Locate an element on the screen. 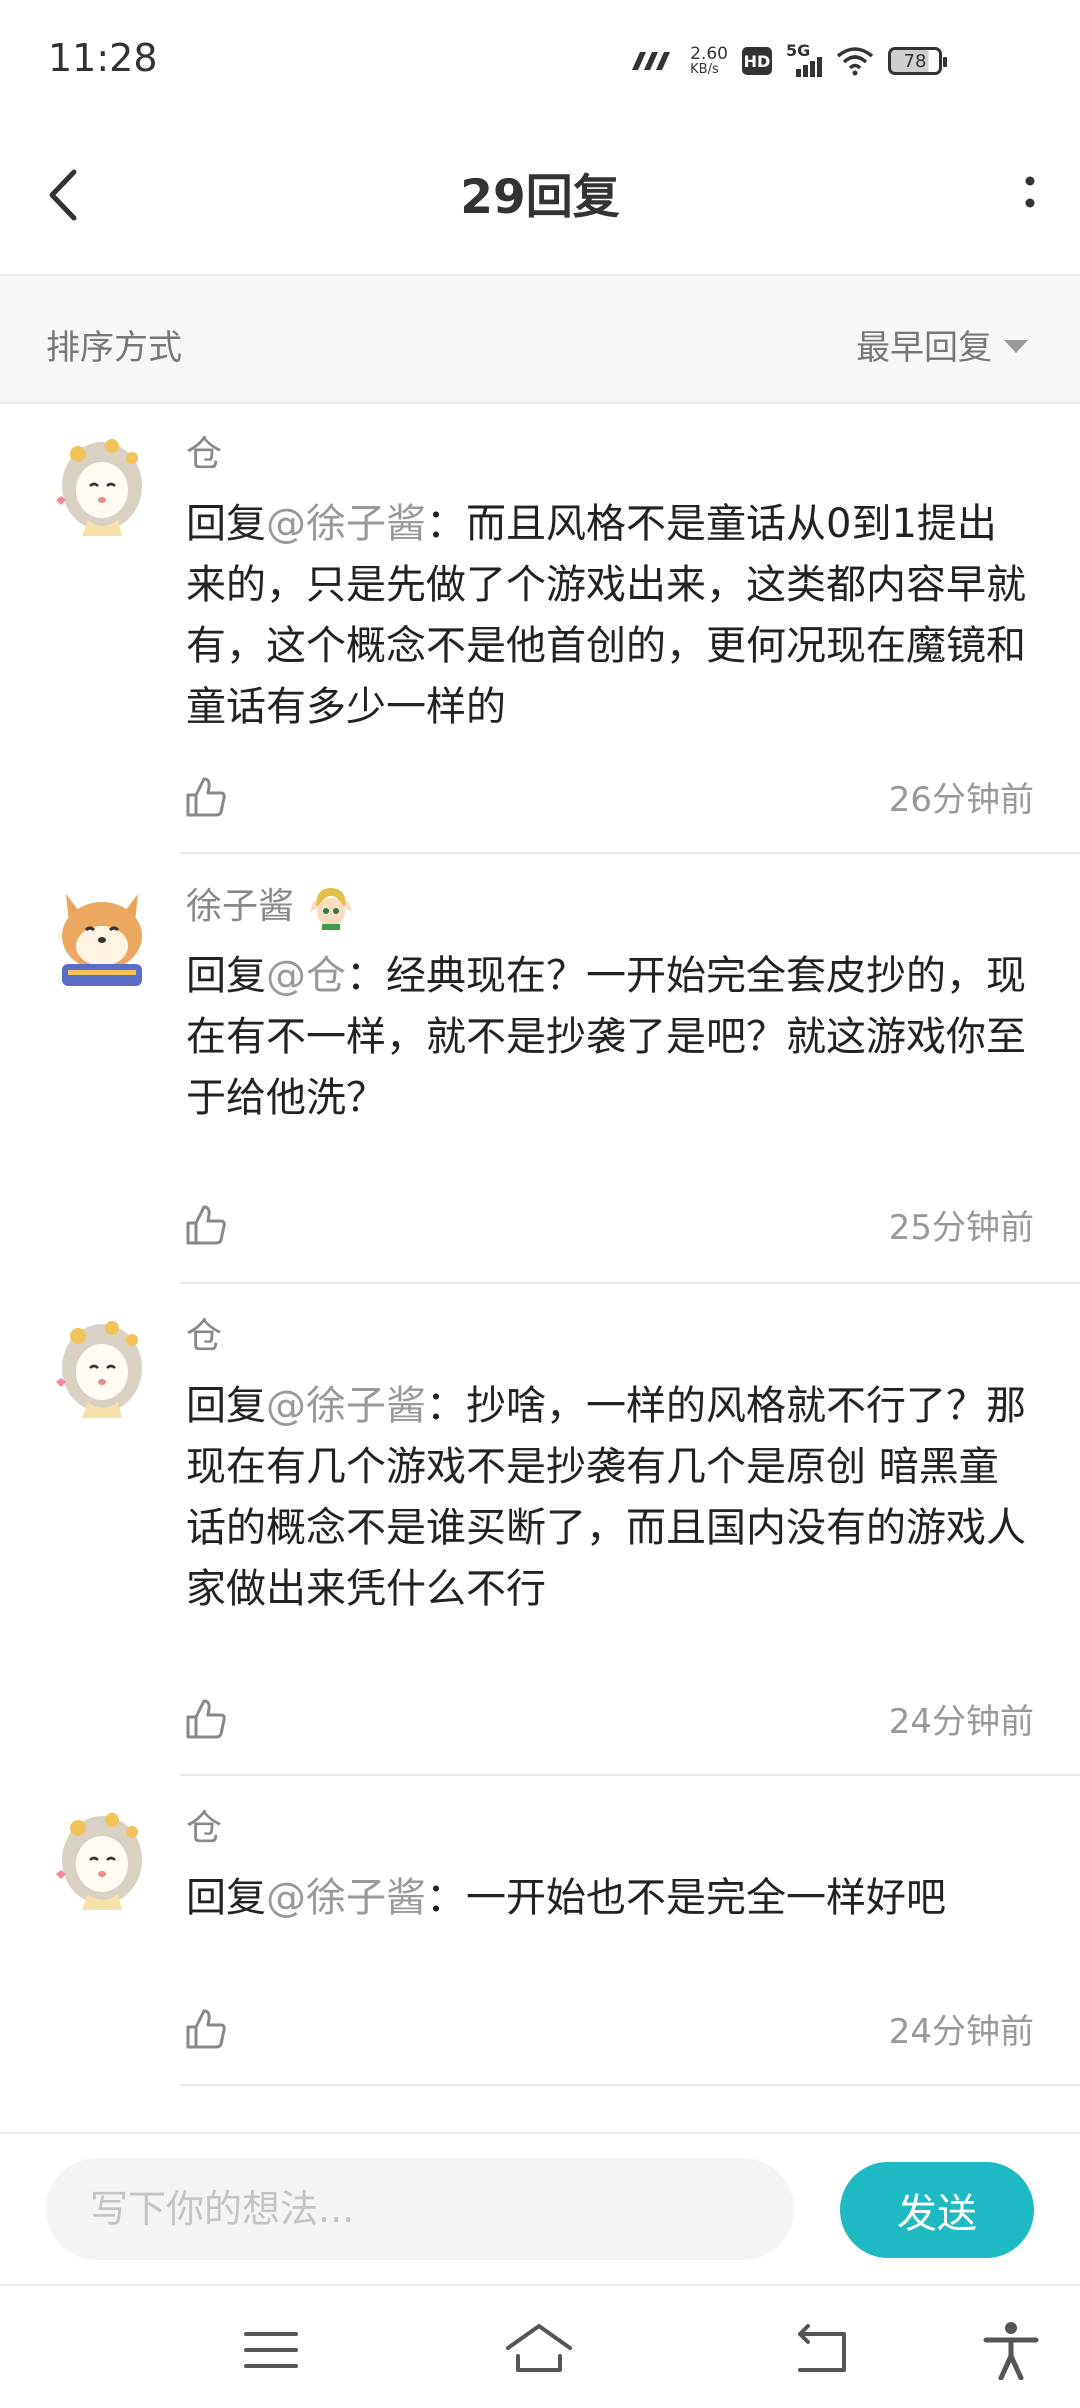 This screenshot has height=2408, width=1080. status-bar: 11:28 2.60 KB/s HD 5G 78 is located at coordinates (540, 60).